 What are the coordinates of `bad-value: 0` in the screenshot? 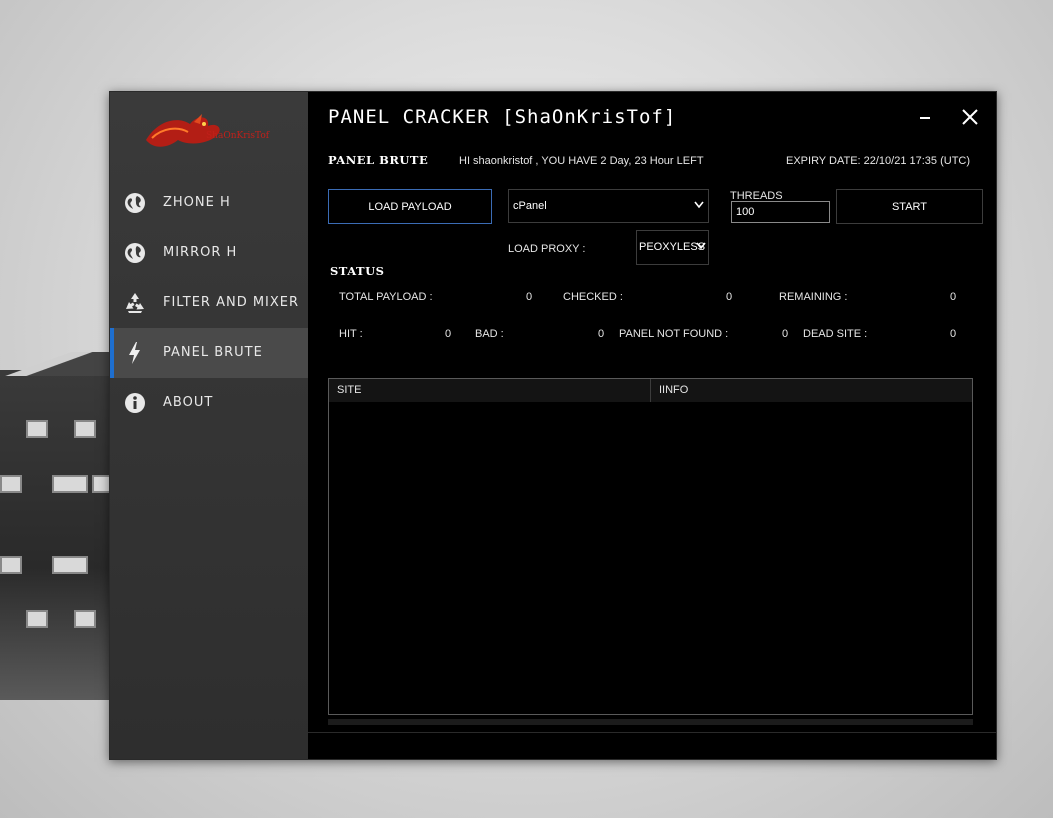 It's located at (601, 334).